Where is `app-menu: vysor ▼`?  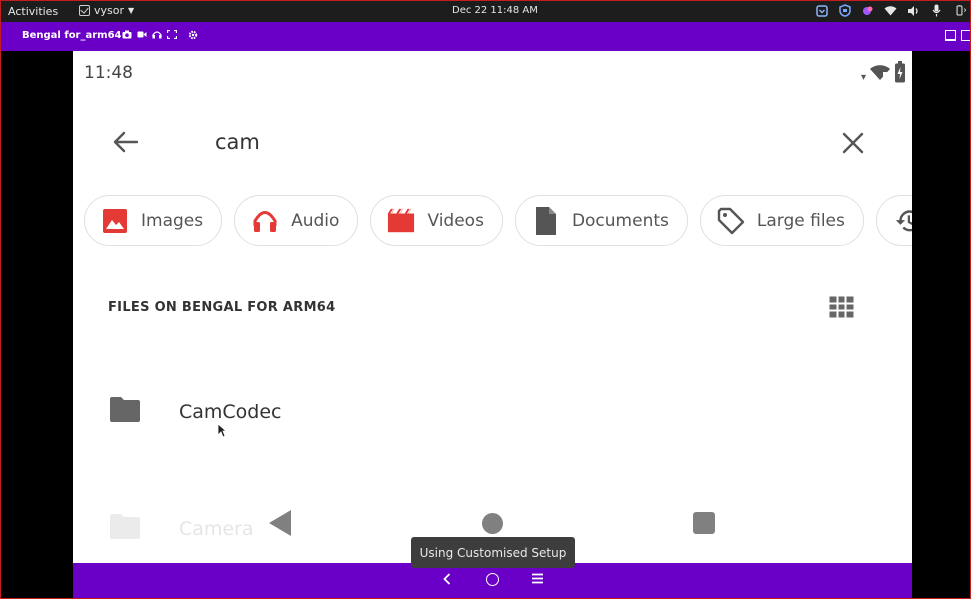
app-menu: vysor ▼ is located at coordinates (106, 10).